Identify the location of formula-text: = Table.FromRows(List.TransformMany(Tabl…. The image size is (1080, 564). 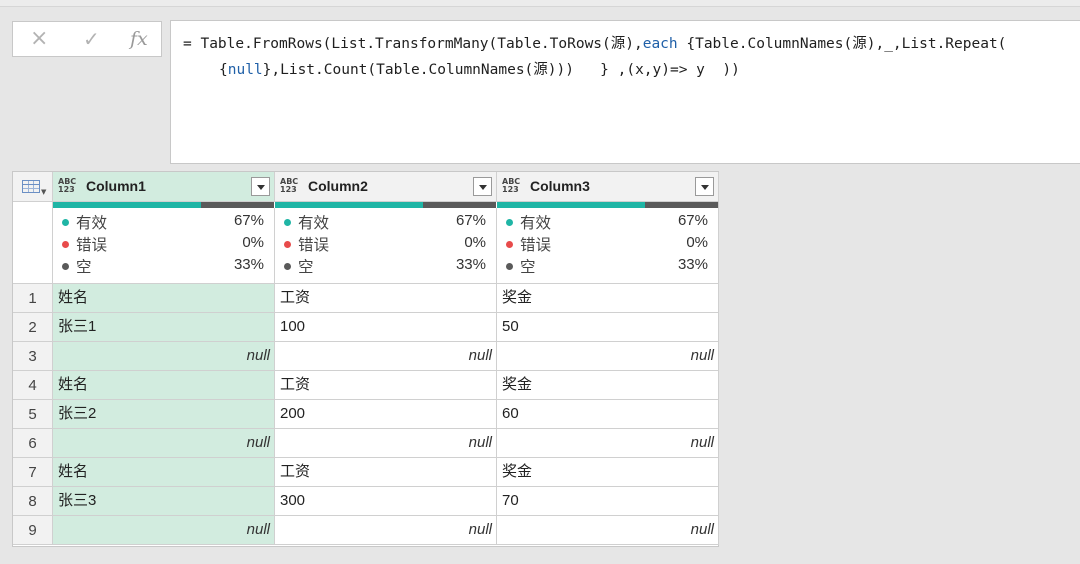
(413, 44).